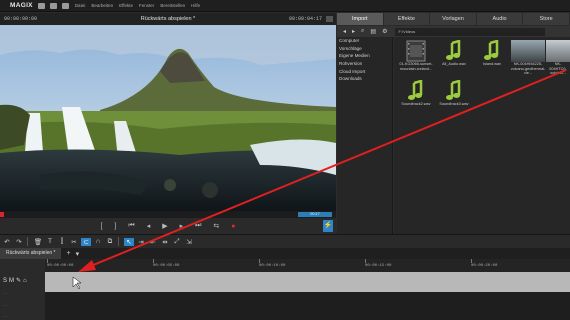 The height and width of the screenshot is (320, 570). Describe the element at coordinates (87, 266) in the screenshot. I see `drag-arrow-head` at that location.